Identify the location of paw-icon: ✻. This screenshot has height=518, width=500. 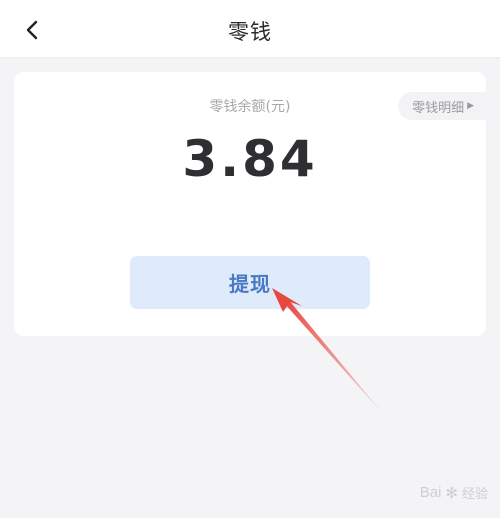
(451, 493).